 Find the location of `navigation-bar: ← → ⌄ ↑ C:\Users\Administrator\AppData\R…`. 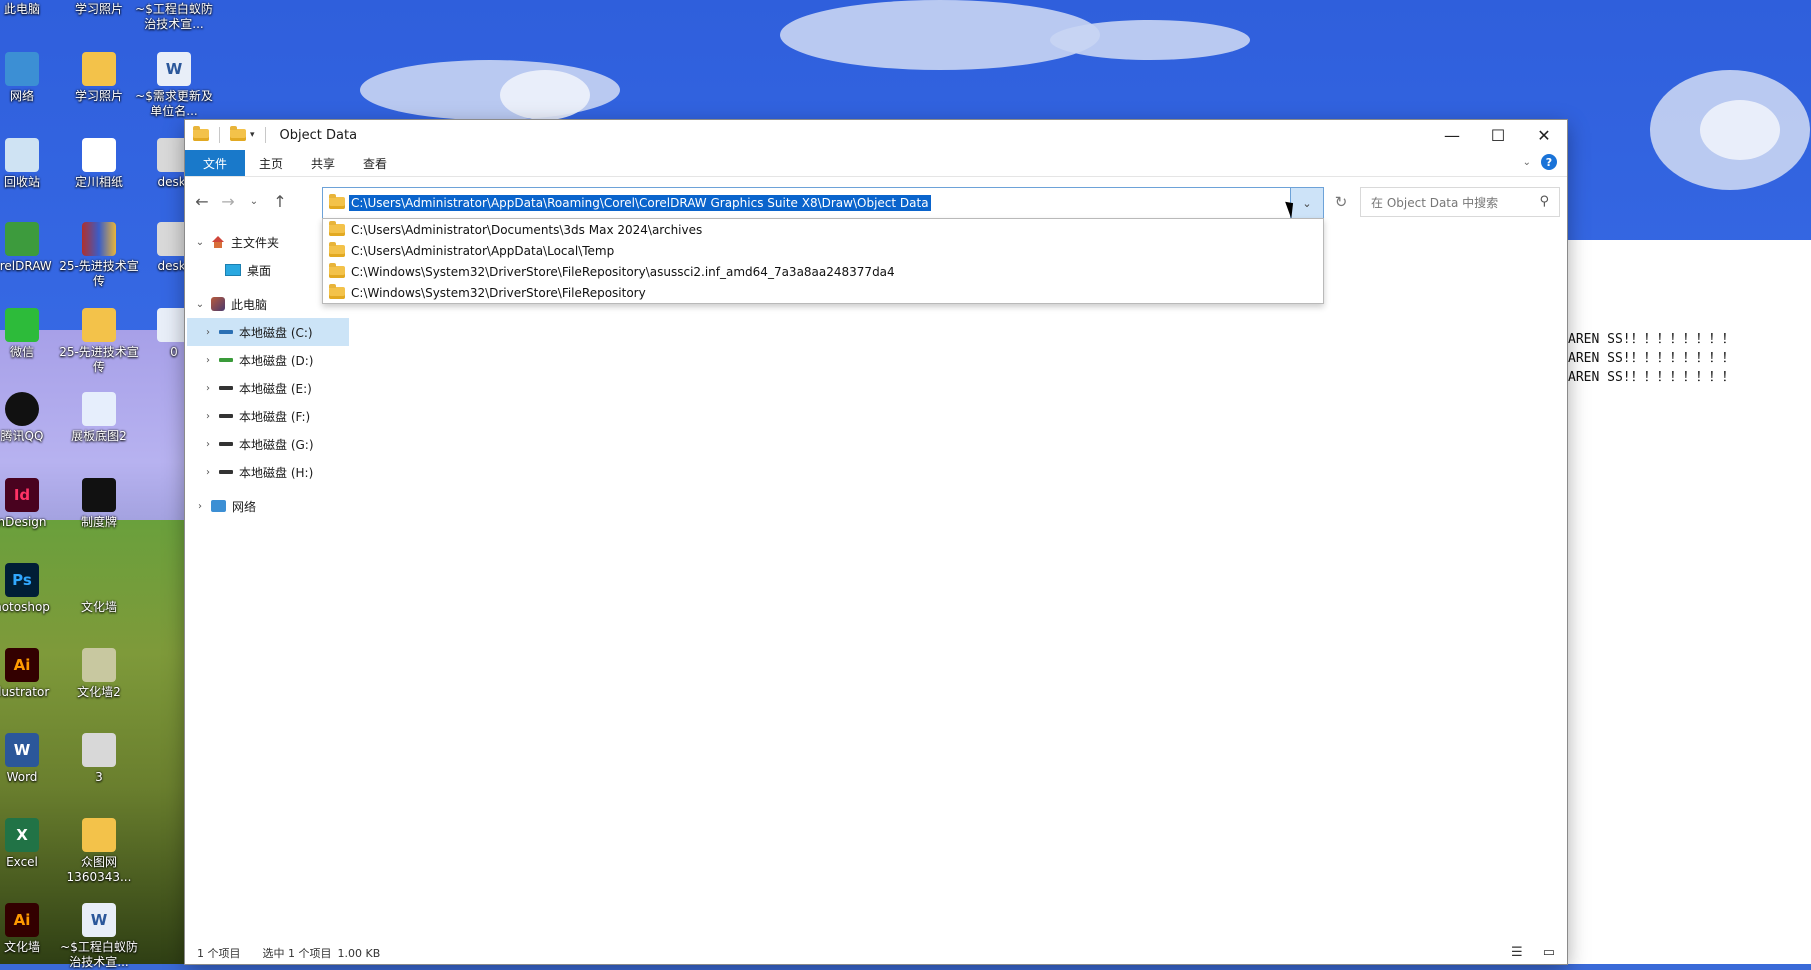

navigation-bar: ← → ⌄ ↑ C:\Users\Administrator\AppData\R… is located at coordinates (876, 201).